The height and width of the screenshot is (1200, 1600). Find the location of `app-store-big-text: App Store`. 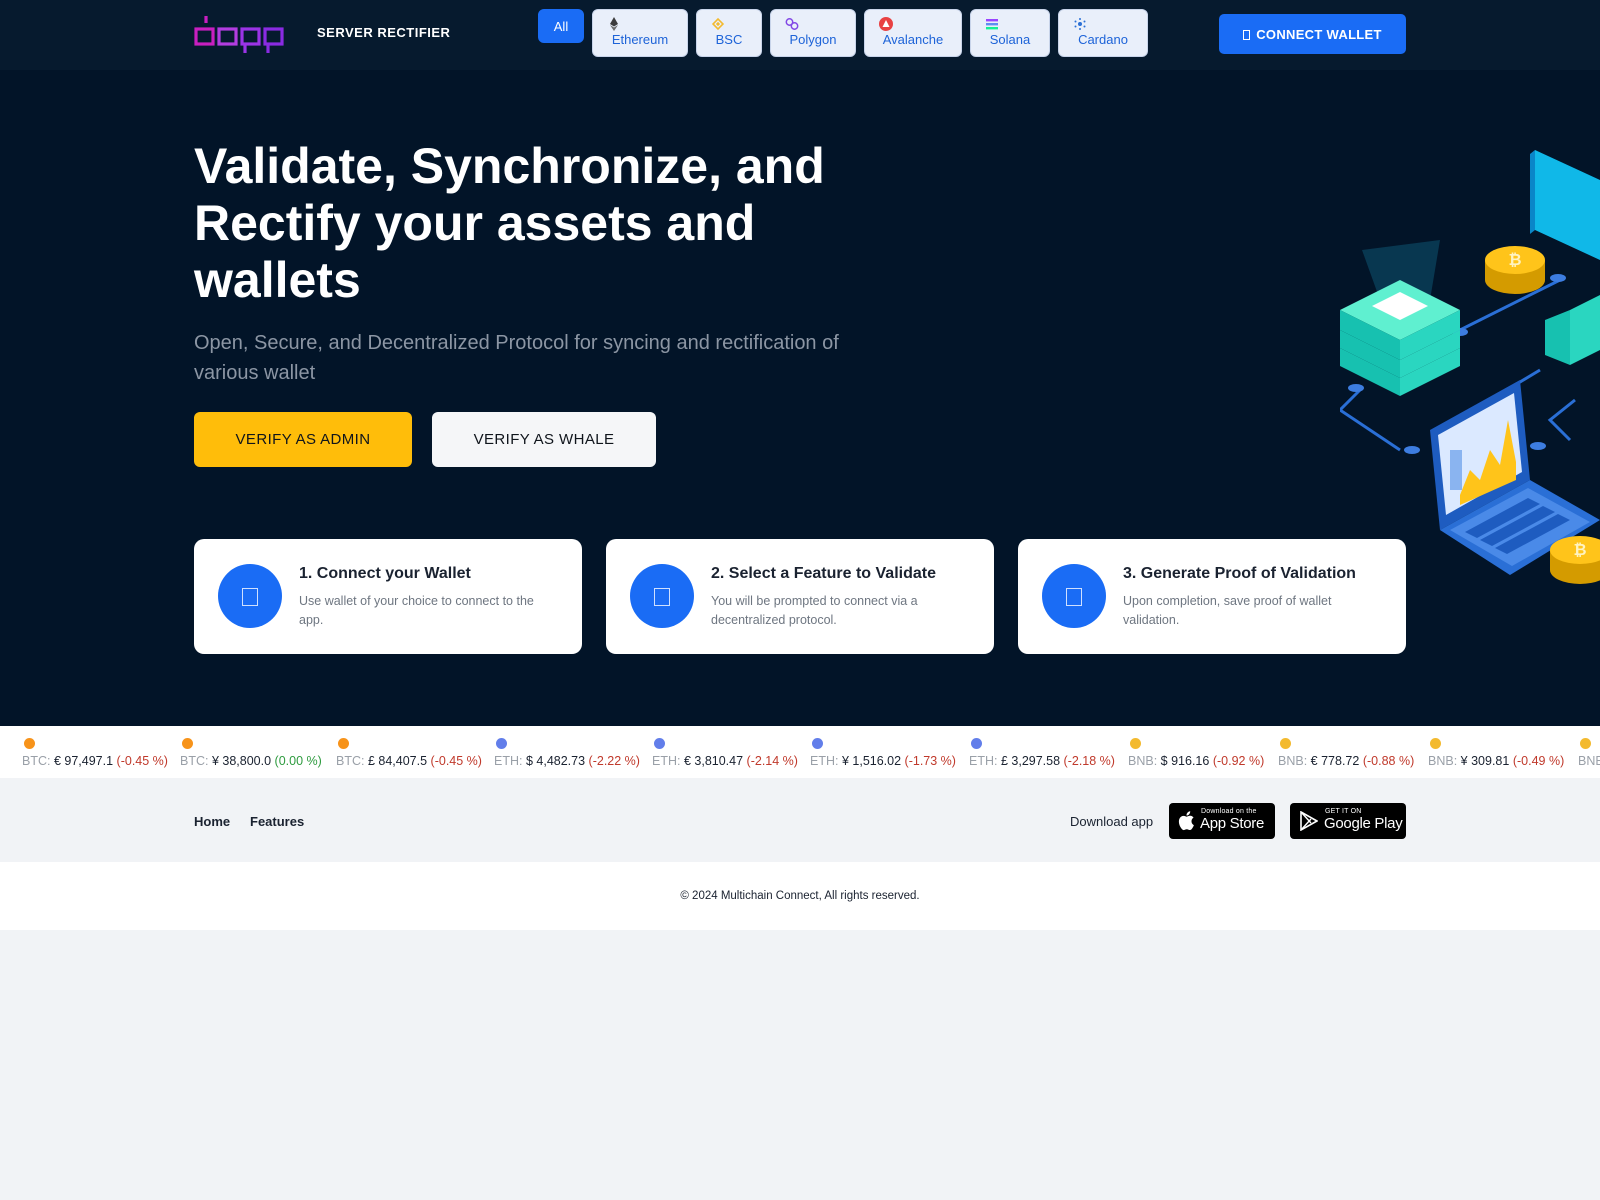

app-store-big-text: App Store is located at coordinates (1232, 823).